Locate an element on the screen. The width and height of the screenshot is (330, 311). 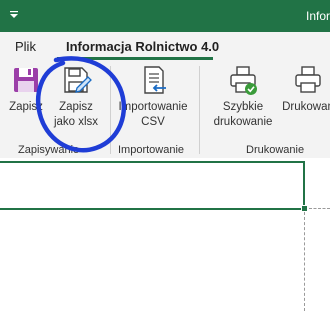
group-label-import: Importowanie is located at coordinates (151, 150).